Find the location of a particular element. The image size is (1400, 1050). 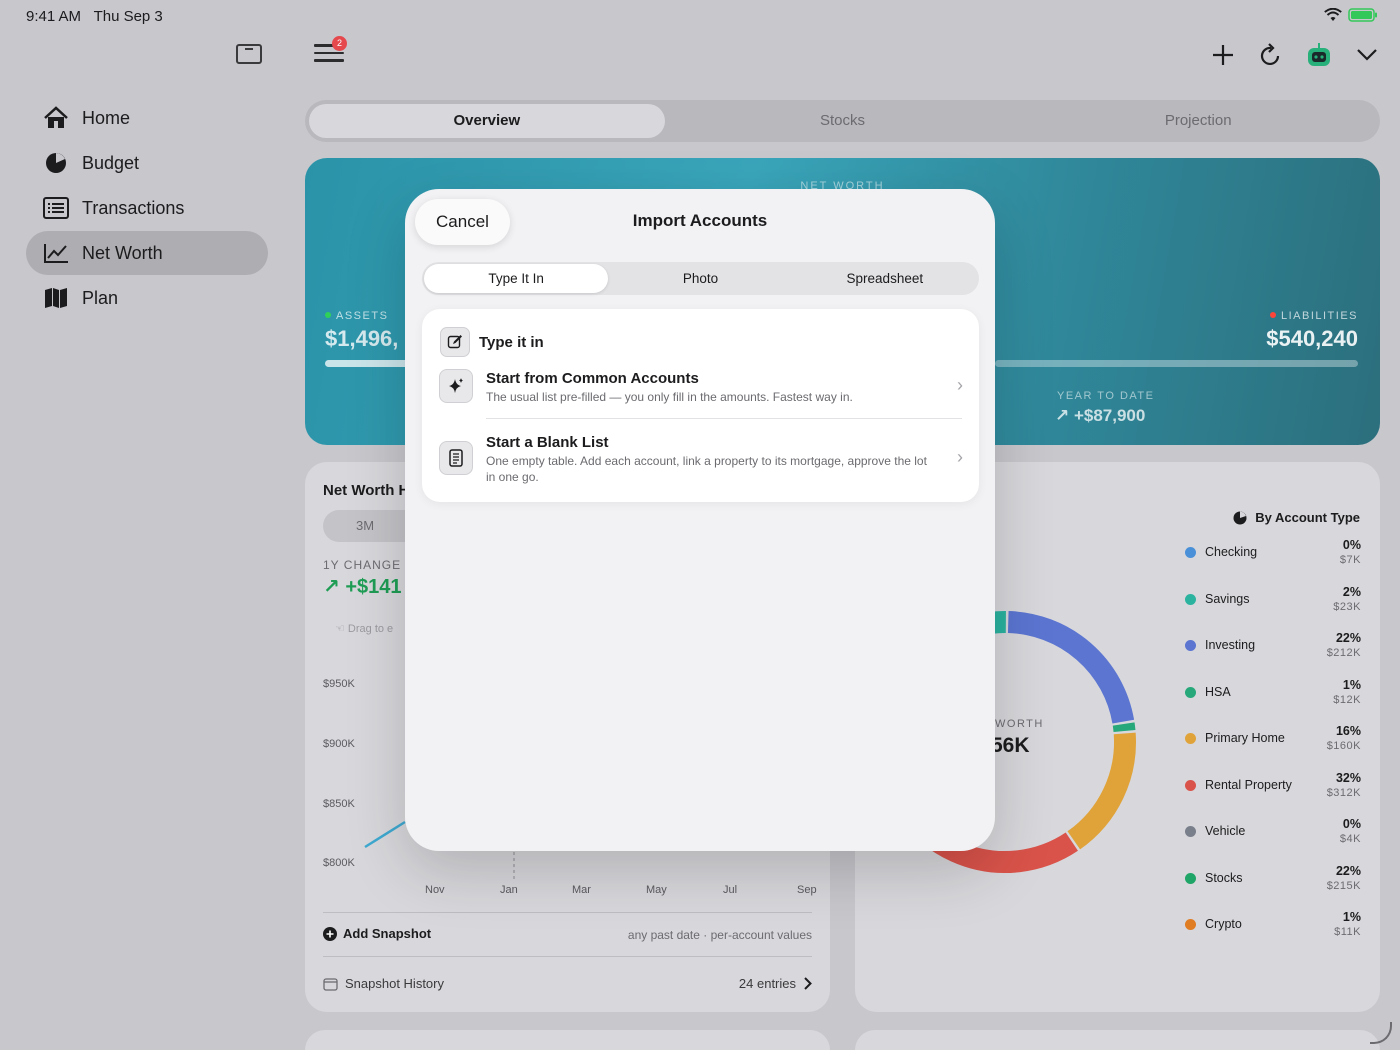

x-tick: Nov is located at coordinates (435, 890).